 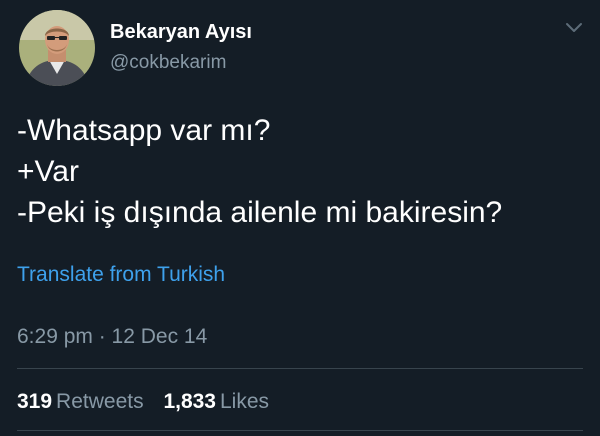 I want to click on tweet-stats: 319 Retweets 1,833 Likes, so click(x=143, y=402).